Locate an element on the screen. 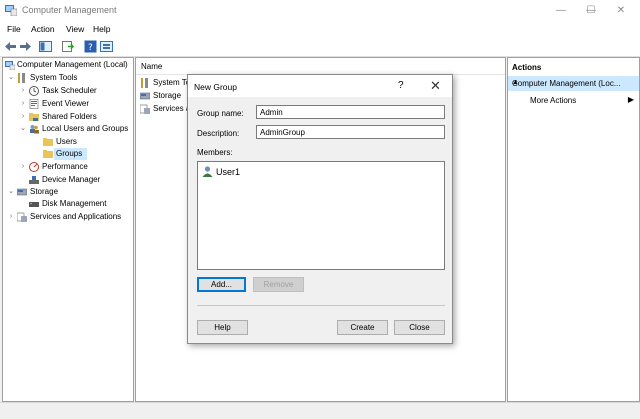  description-field: AdminGroup is located at coordinates (350, 132).